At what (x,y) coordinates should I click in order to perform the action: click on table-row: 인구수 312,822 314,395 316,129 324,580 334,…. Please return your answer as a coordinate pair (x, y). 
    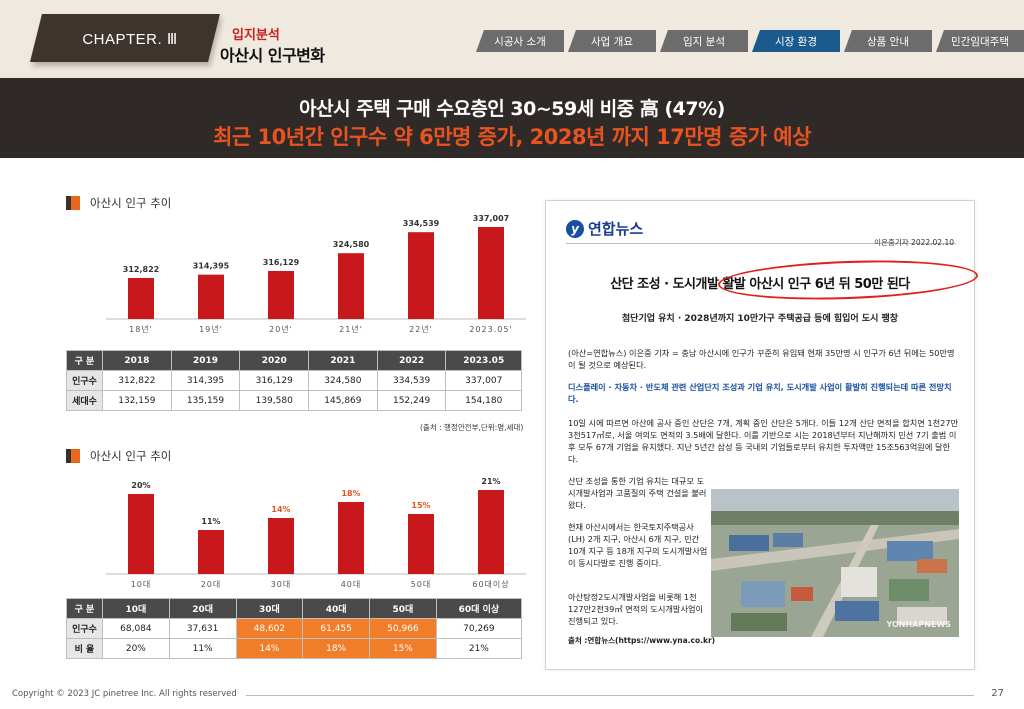
    Looking at the image, I should click on (294, 380).